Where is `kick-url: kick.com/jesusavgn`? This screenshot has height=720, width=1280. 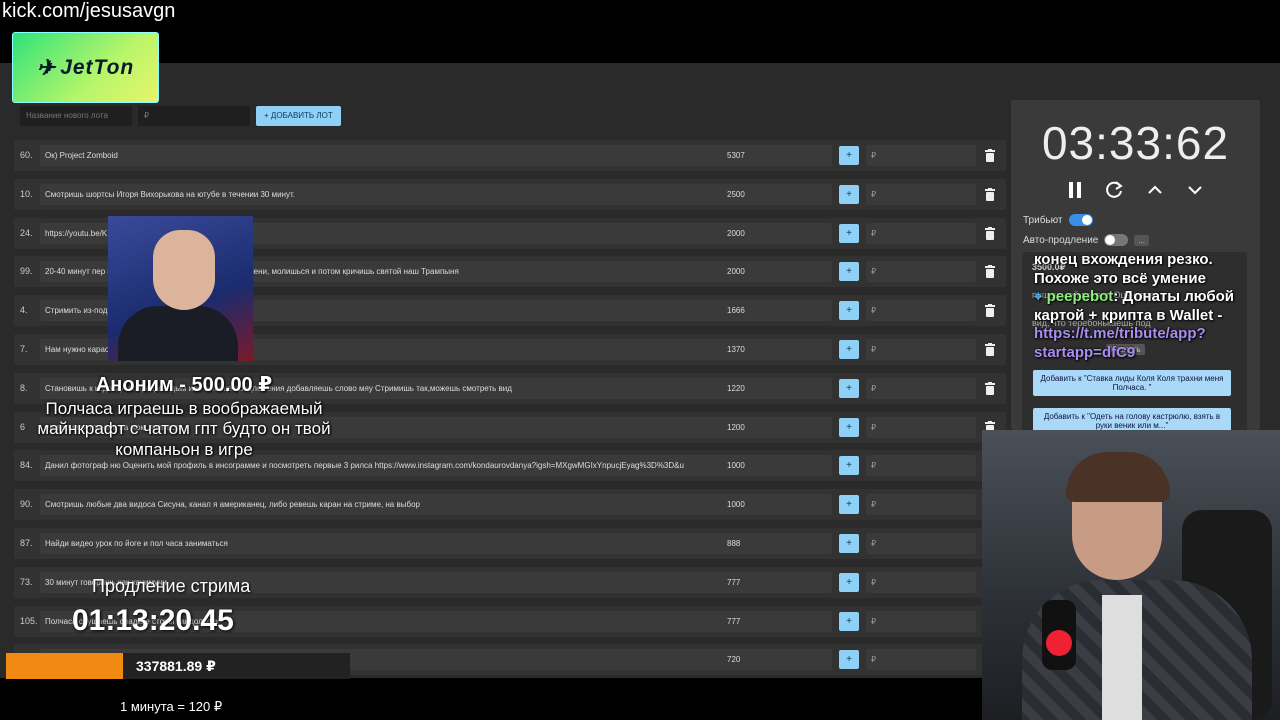 kick-url: kick.com/jesusavgn is located at coordinates (89, 11).